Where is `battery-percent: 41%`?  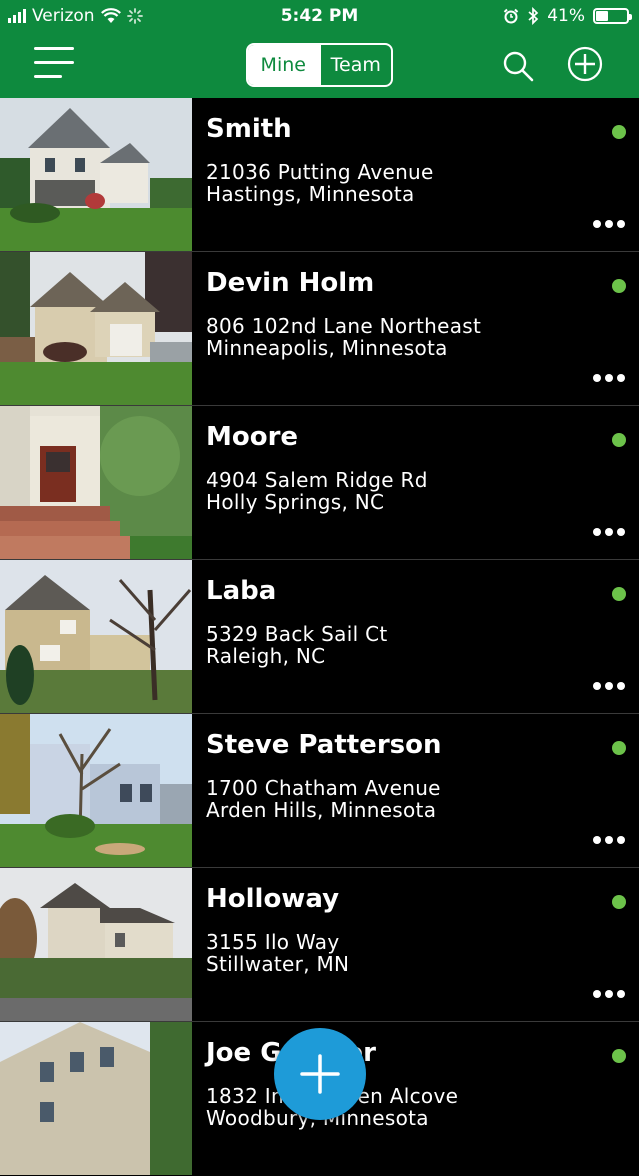 battery-percent: 41% is located at coordinates (566, 16).